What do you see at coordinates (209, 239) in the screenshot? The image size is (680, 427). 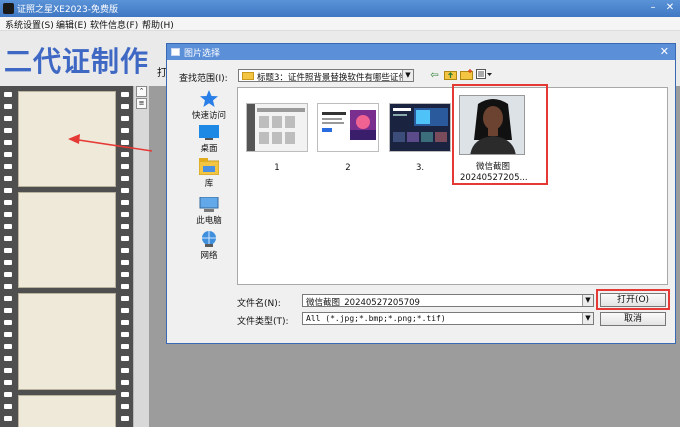 I see `network-icon` at bounding box center [209, 239].